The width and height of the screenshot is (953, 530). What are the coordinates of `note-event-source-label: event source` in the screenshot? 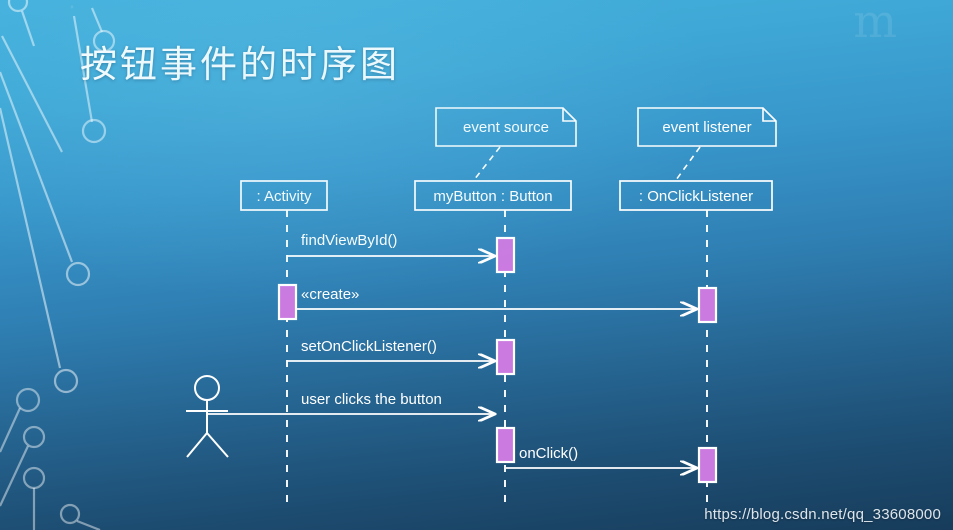 It's located at (506, 127).